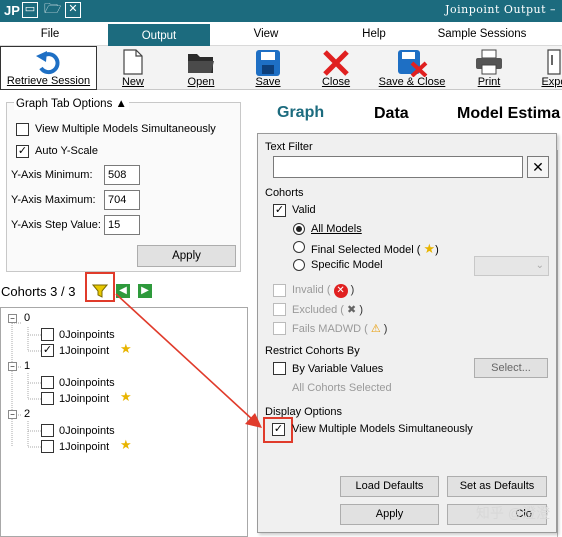 The width and height of the screenshot is (562, 537). Describe the element at coordinates (512, 513) in the screenshot. I see `watermark: 知乎 @澄澄` at that location.